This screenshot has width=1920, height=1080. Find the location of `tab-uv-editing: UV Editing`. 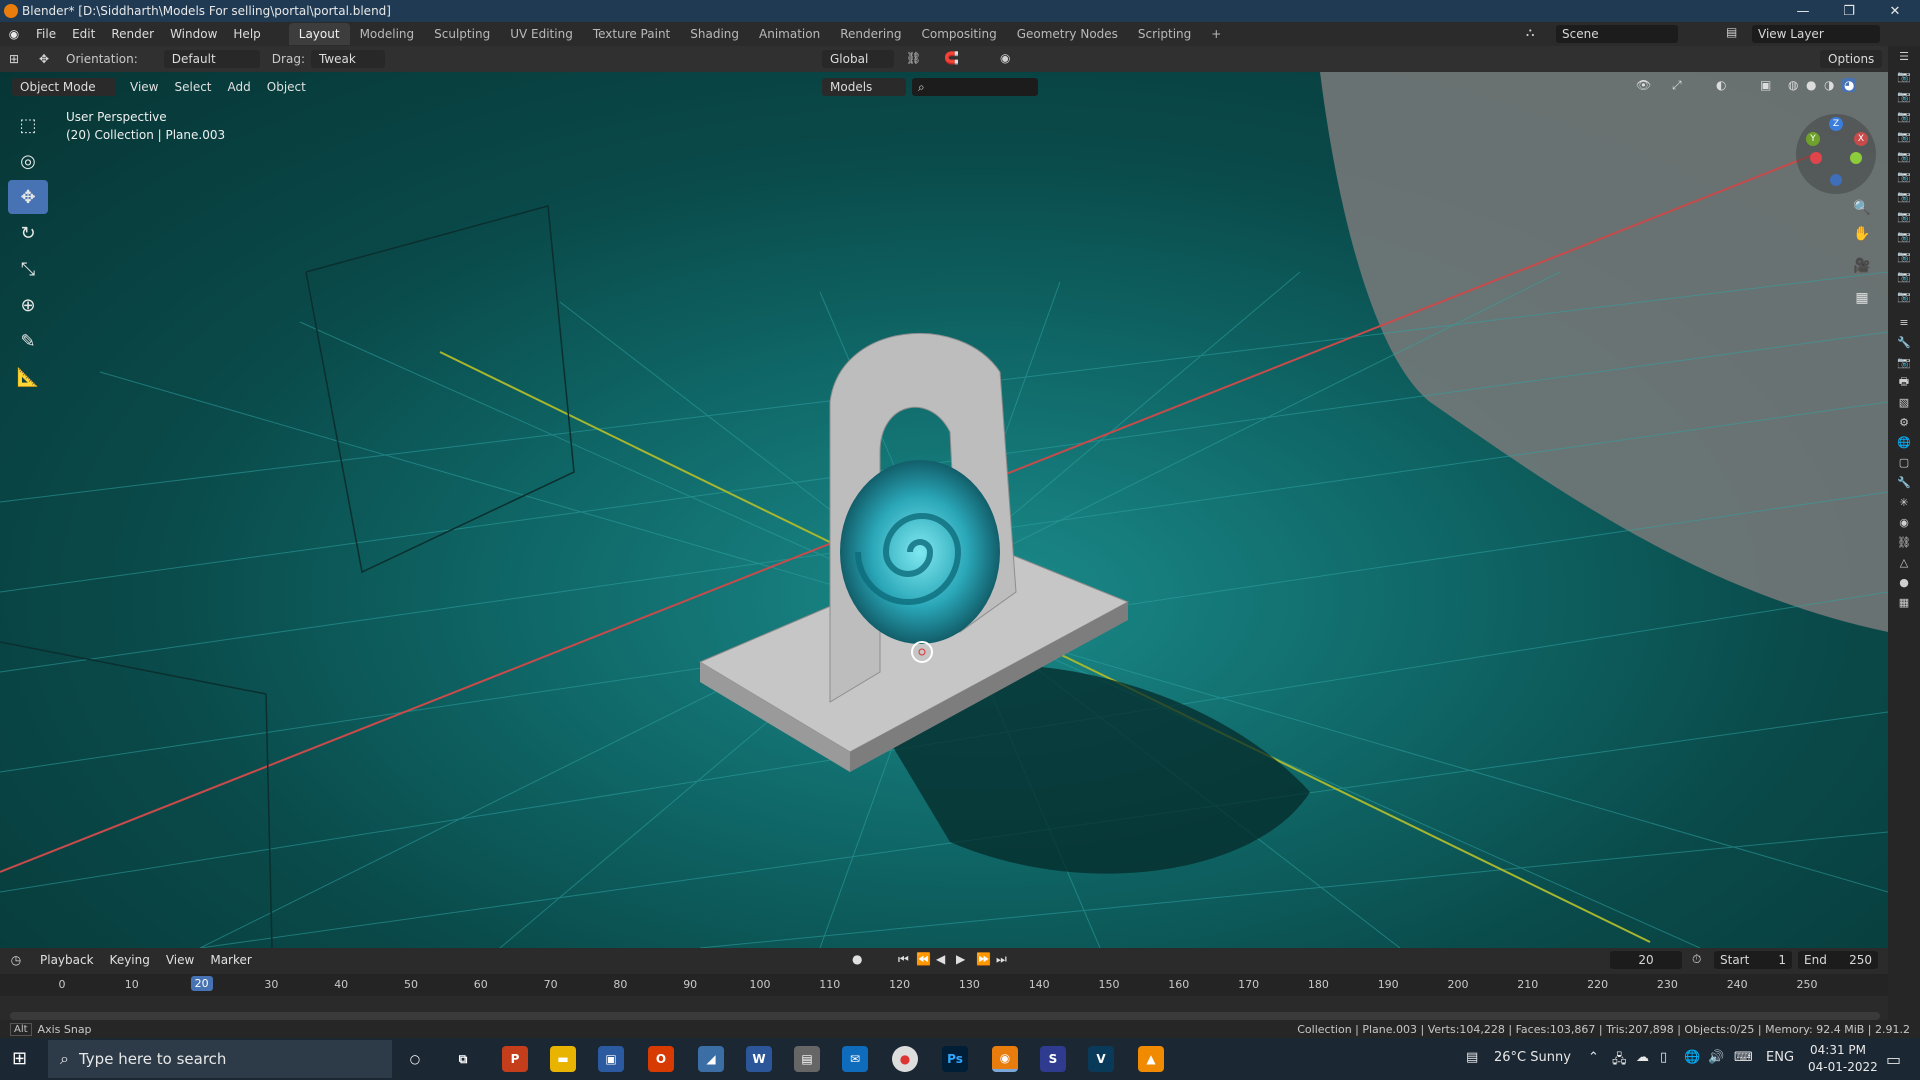

tab-uv-editing: UV Editing is located at coordinates (541, 34).